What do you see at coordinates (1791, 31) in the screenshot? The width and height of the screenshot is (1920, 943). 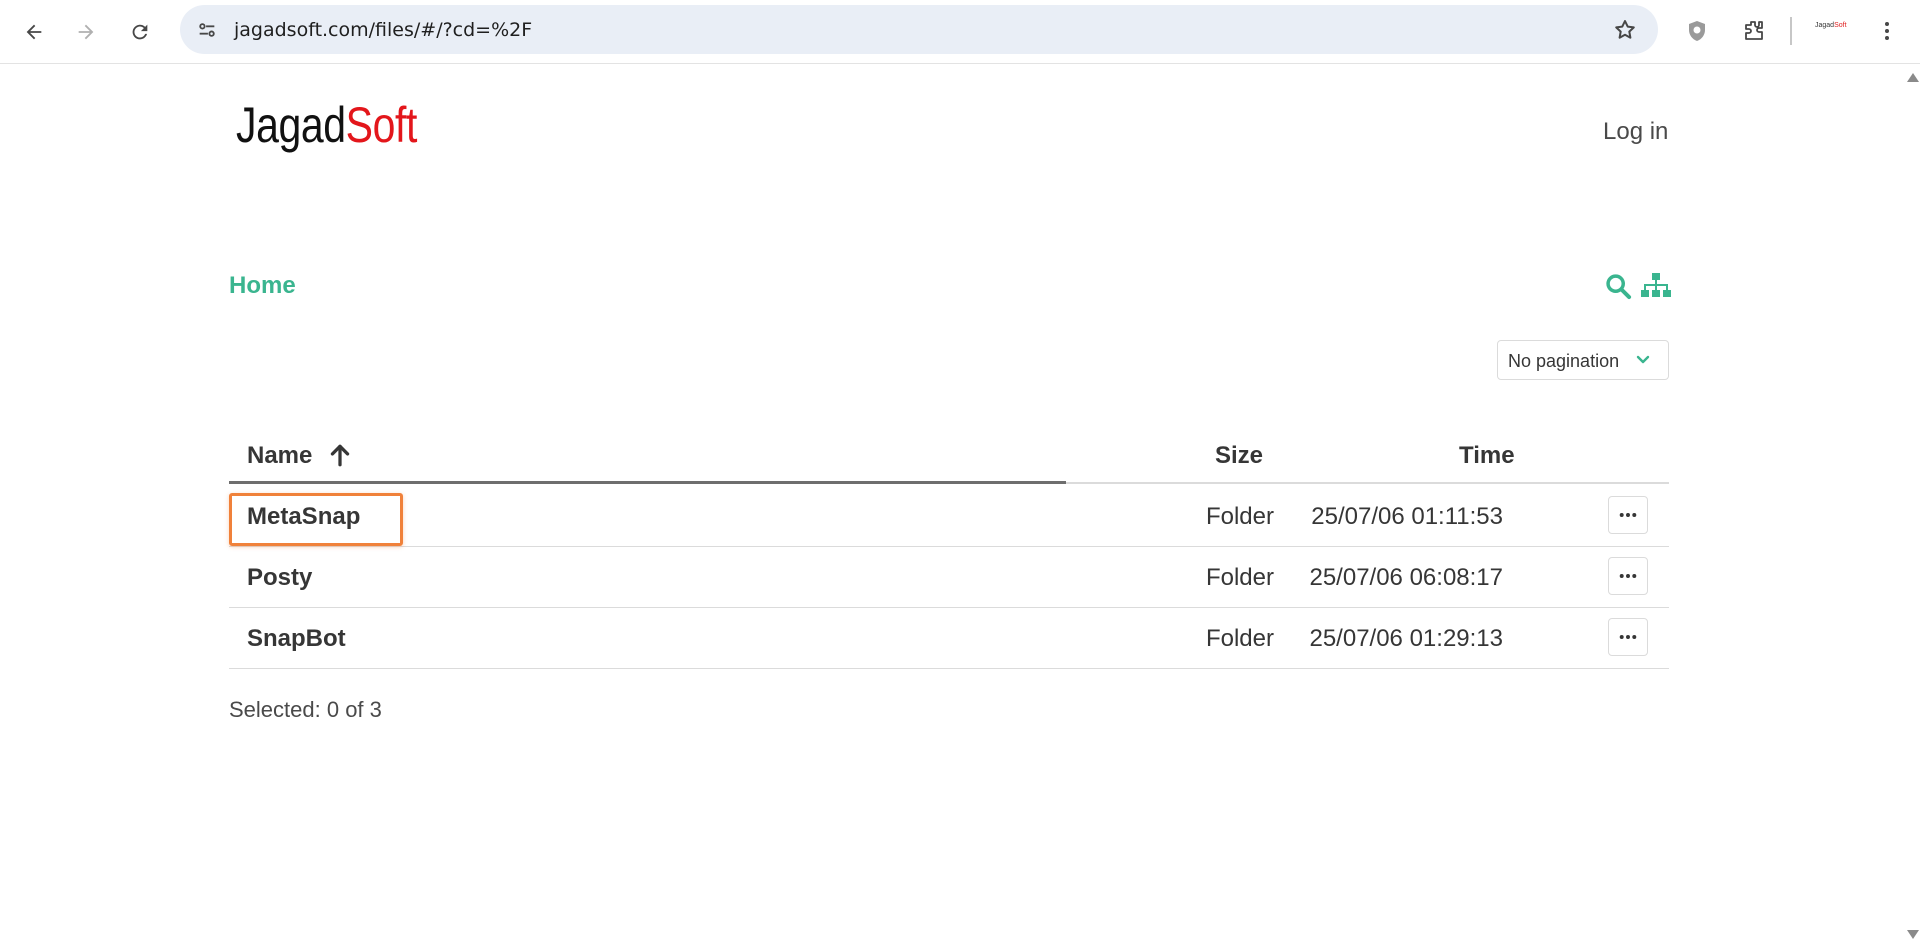 I see `toolbar-divider` at bounding box center [1791, 31].